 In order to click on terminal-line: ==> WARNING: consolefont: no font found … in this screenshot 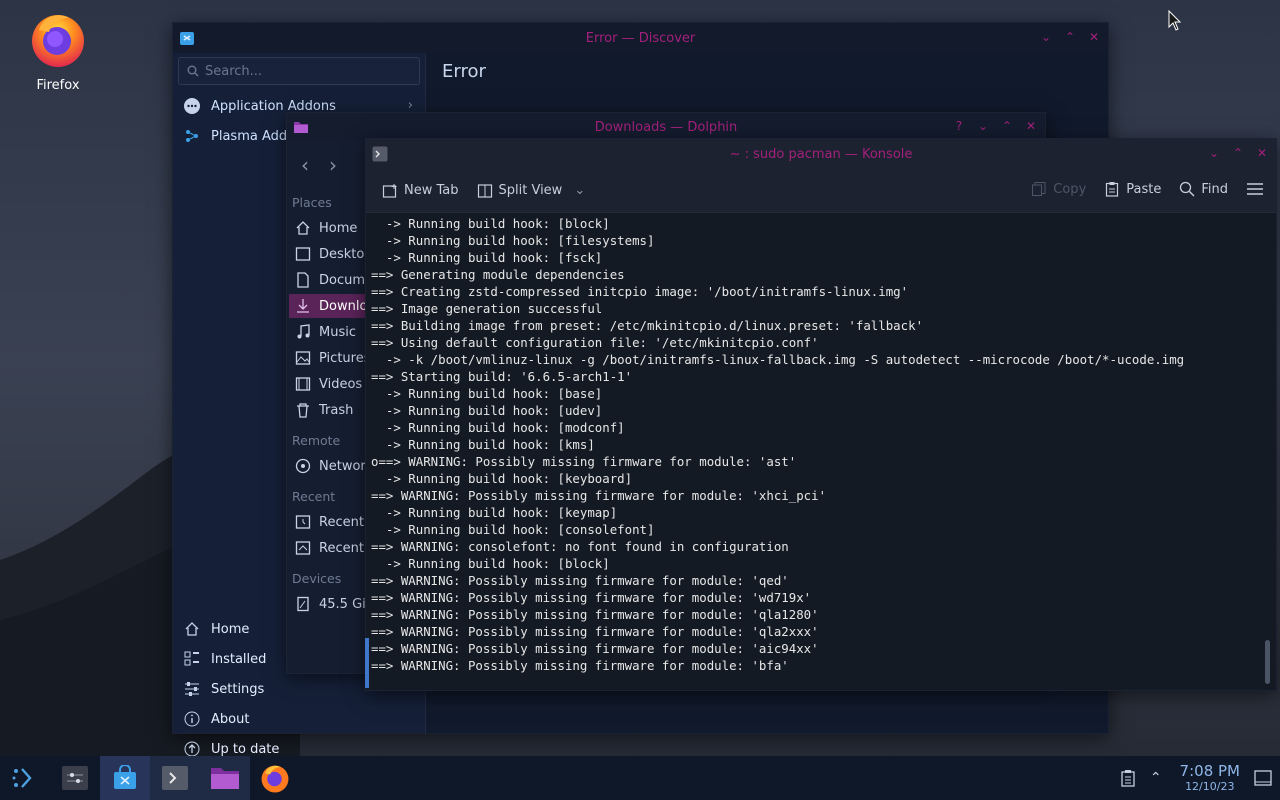, I will do `click(580, 546)`.